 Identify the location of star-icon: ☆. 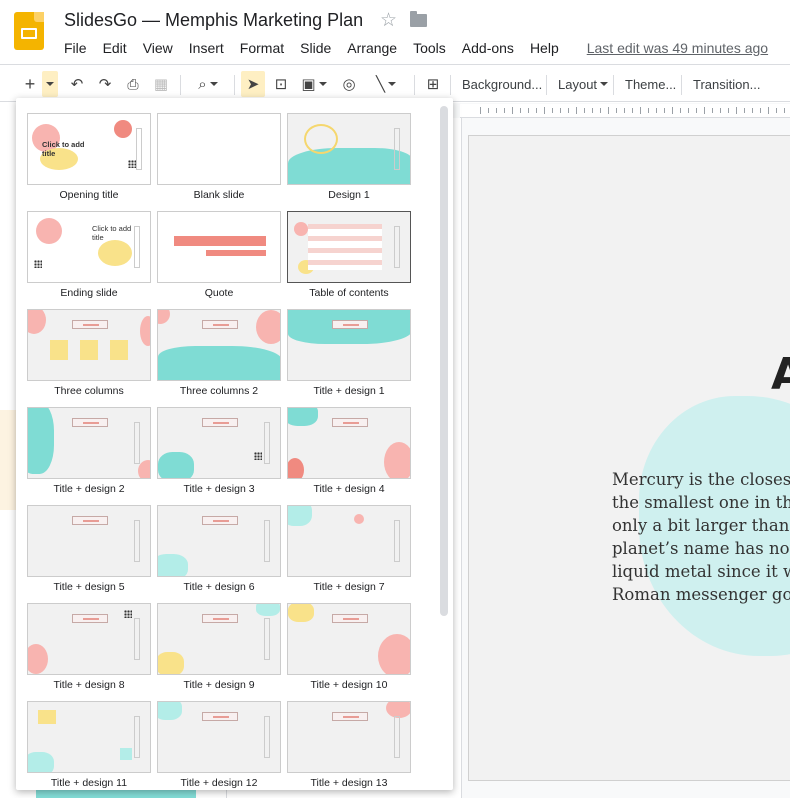
(388, 20).